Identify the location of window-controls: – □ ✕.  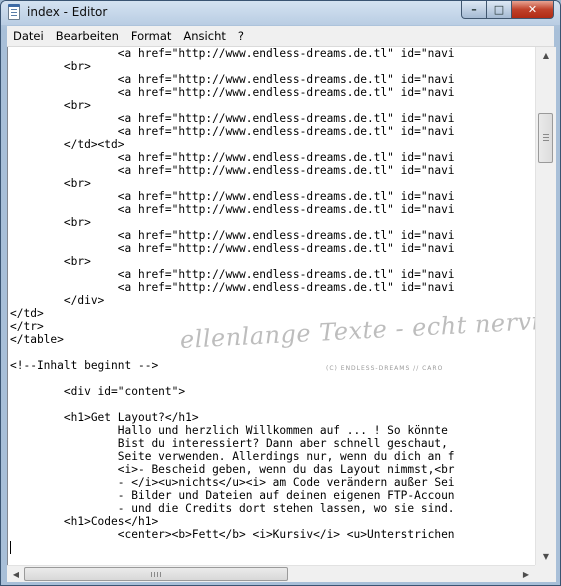
(507, 10).